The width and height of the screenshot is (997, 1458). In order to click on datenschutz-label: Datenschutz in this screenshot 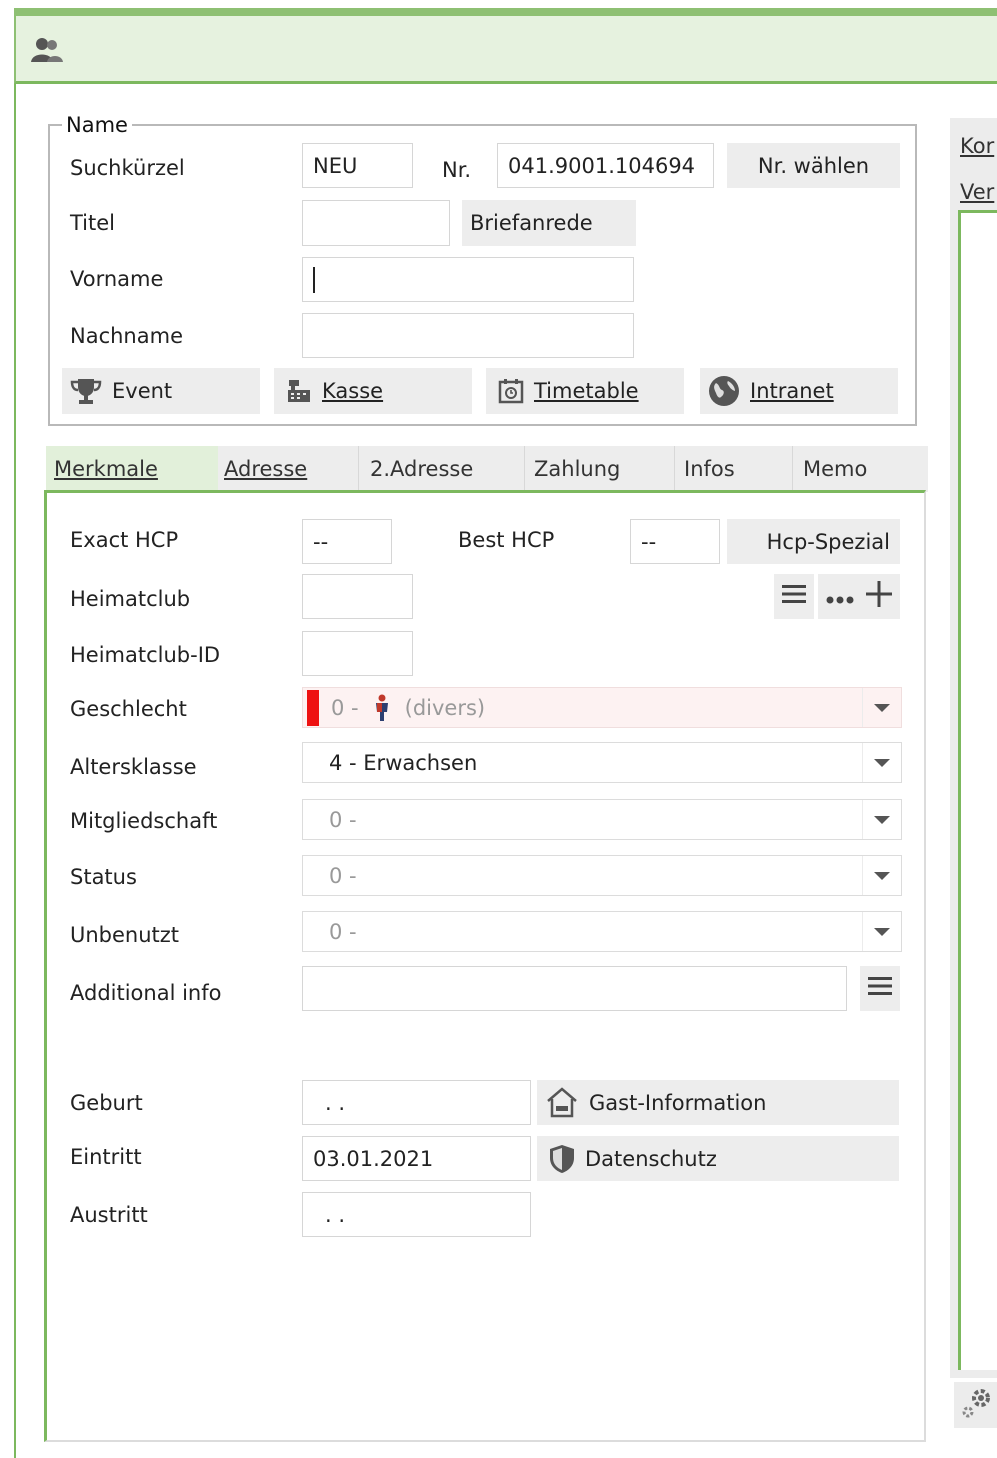, I will do `click(651, 1158)`.